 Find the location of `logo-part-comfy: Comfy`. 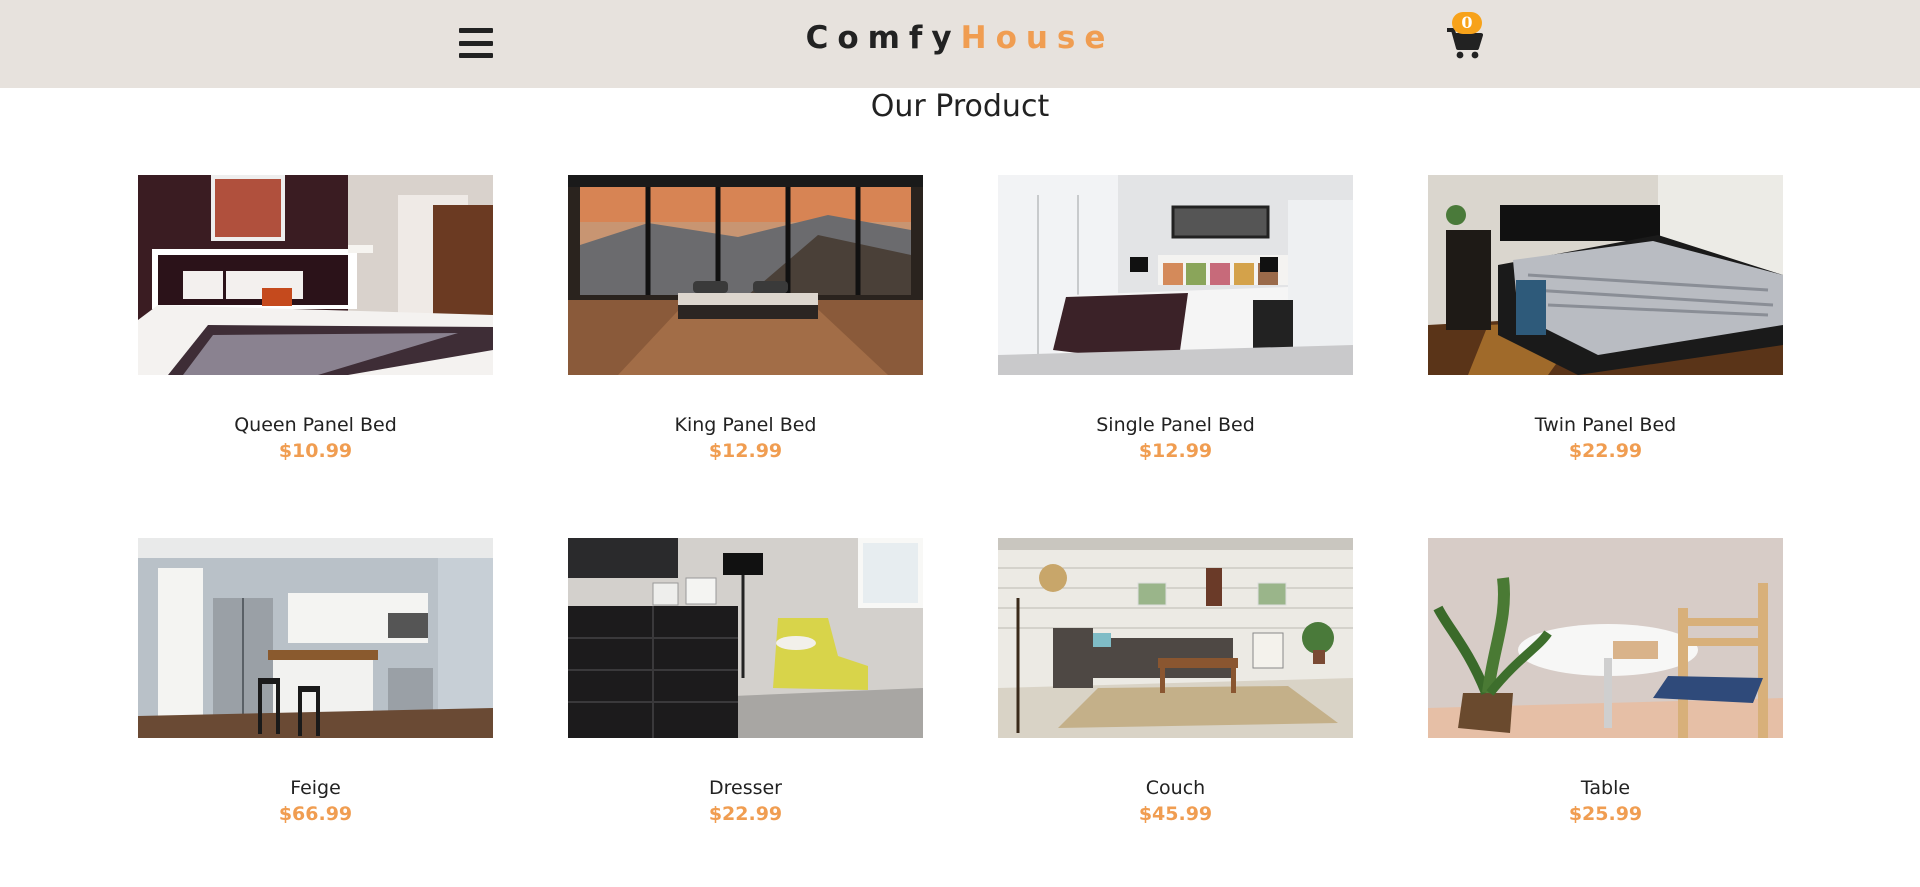

logo-part-comfy: Comfy is located at coordinates (883, 38).